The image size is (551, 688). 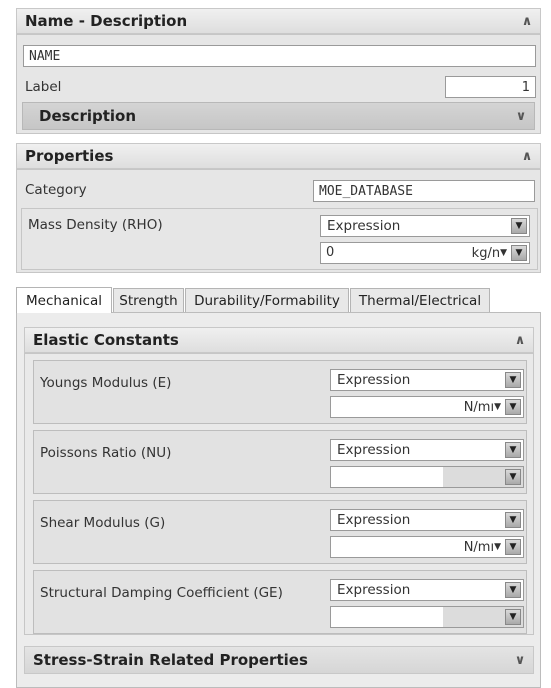 What do you see at coordinates (170, 660) in the screenshot?
I see `stress-strain-title: Stress-Strain Related Properties` at bounding box center [170, 660].